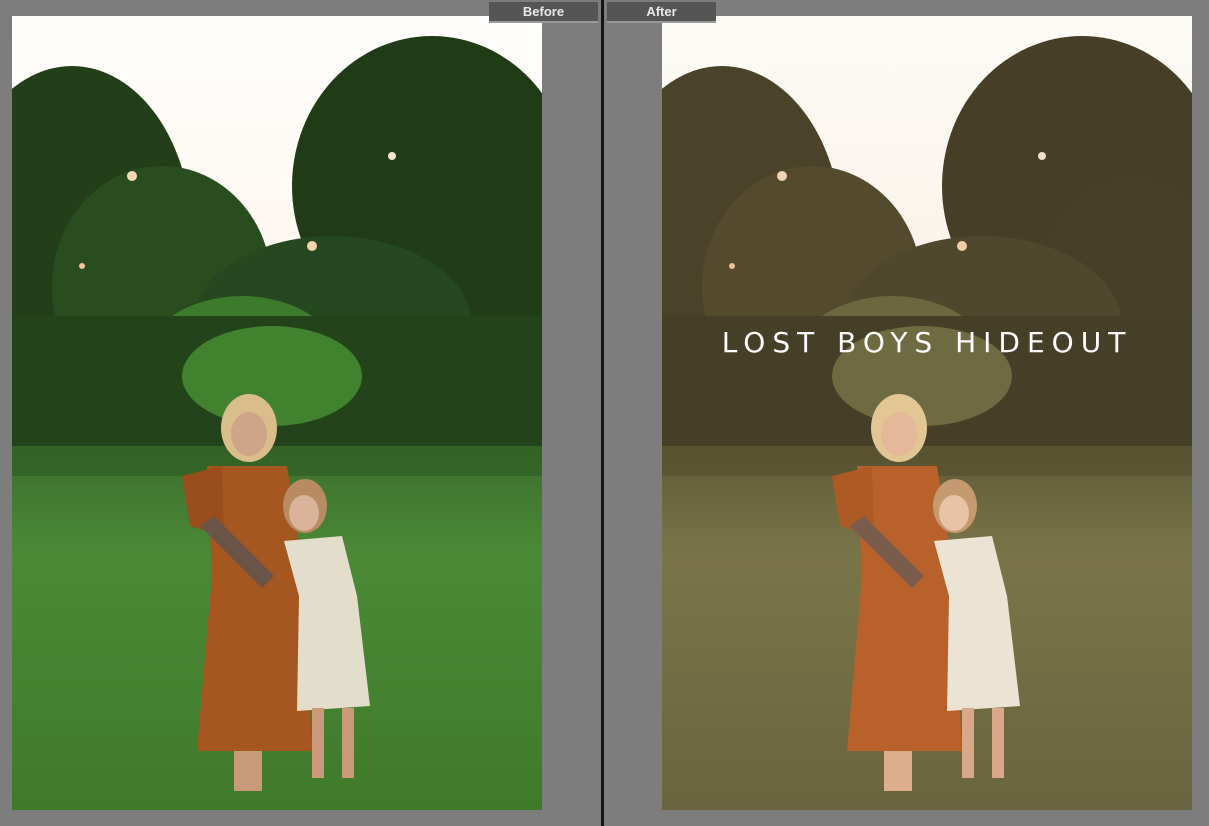 The height and width of the screenshot is (826, 1209). I want to click on before-tab: Before, so click(543, 12).